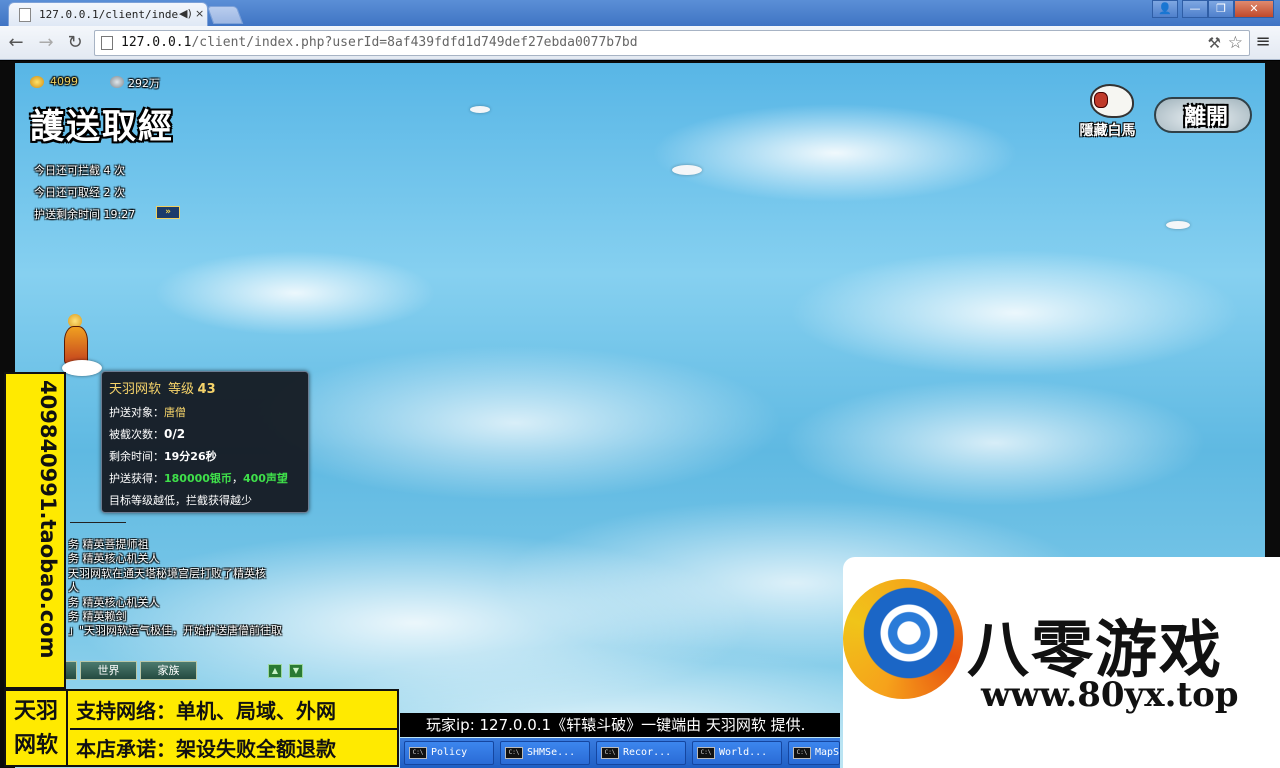 This screenshot has width=1280, height=768. I want to click on intercepted-value: 0/2, so click(175, 434).